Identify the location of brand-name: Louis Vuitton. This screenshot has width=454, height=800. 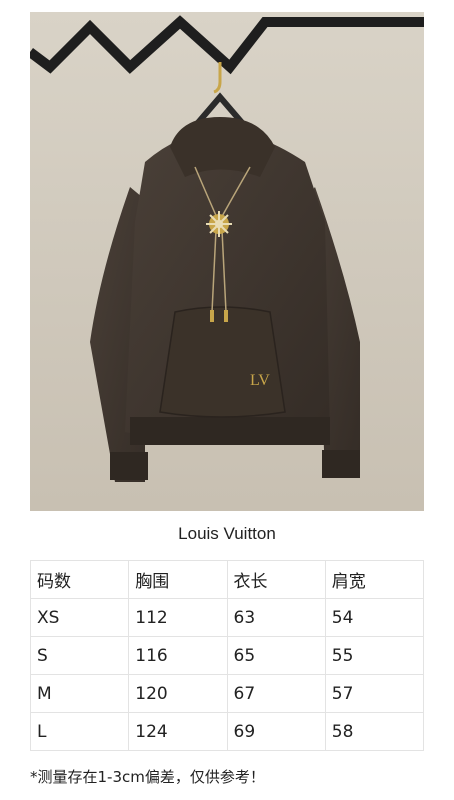
(227, 533).